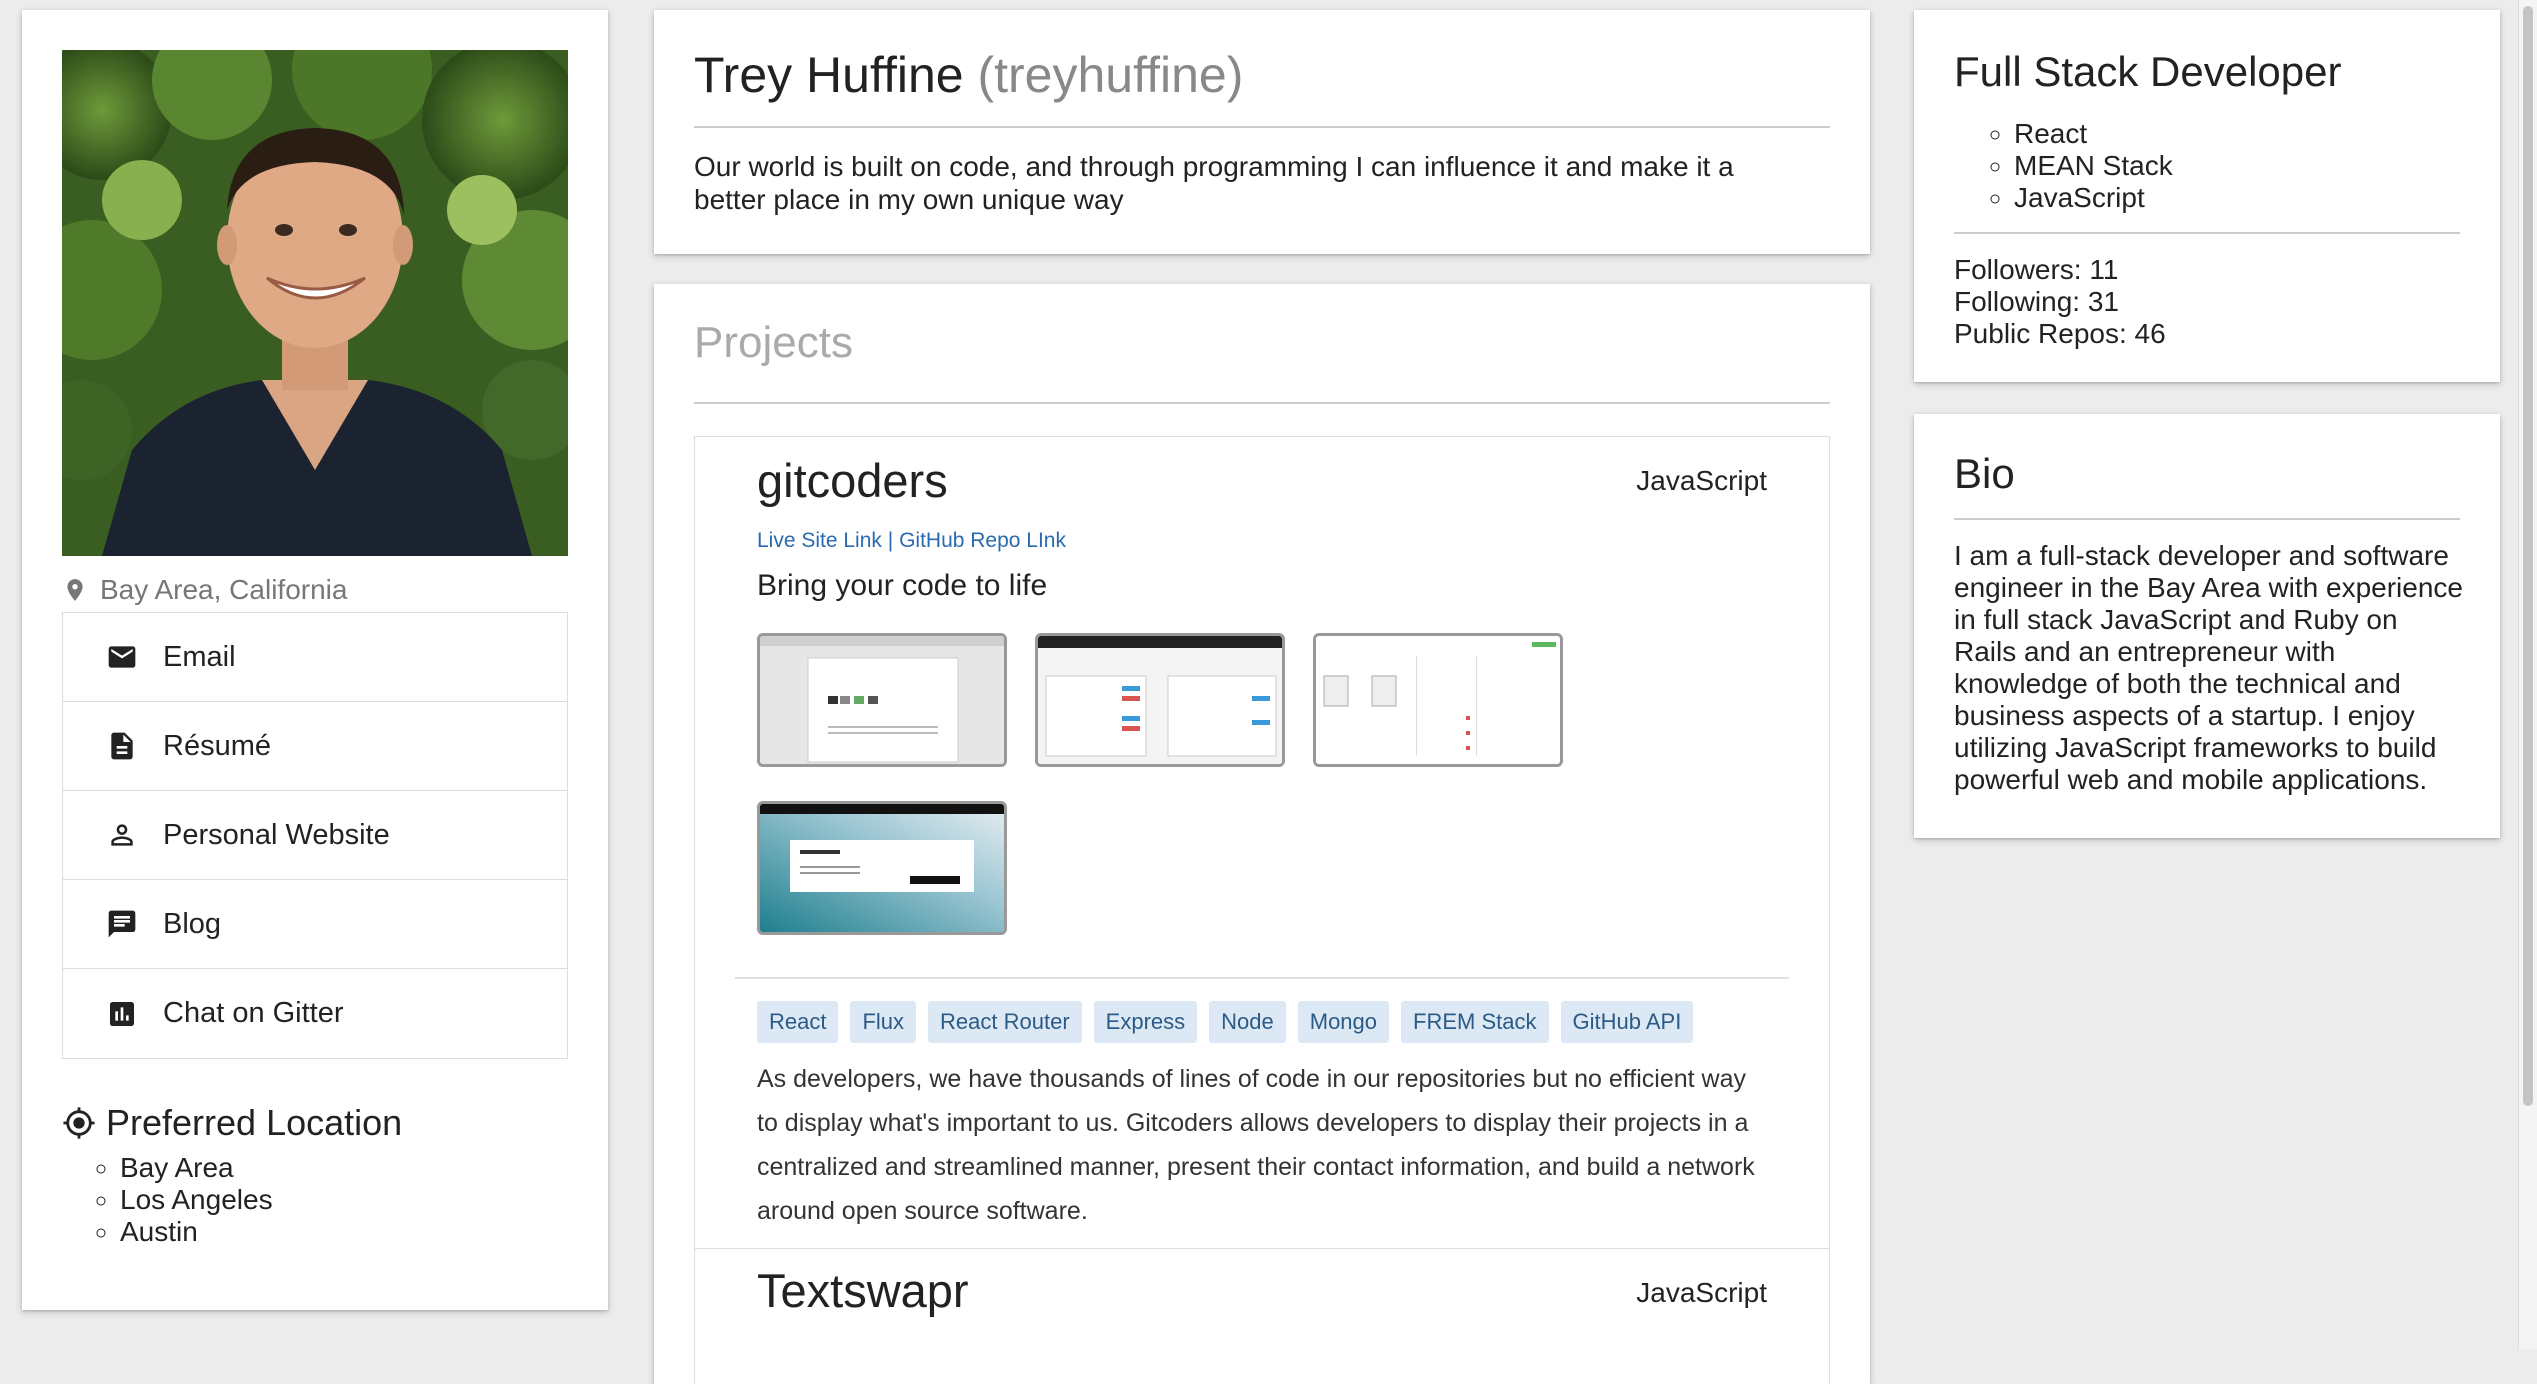 This screenshot has width=2537, height=1384. I want to click on bio-heading: Bio, so click(1984, 473).